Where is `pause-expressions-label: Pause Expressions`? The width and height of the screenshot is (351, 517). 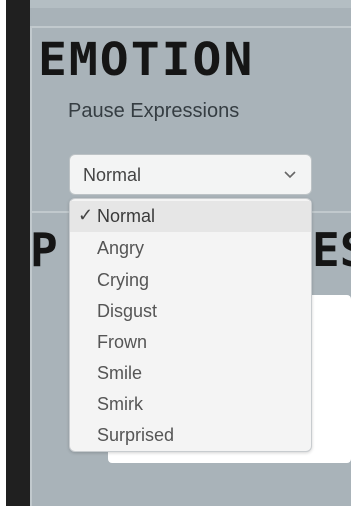 pause-expressions-label: Pause Expressions is located at coordinates (154, 111).